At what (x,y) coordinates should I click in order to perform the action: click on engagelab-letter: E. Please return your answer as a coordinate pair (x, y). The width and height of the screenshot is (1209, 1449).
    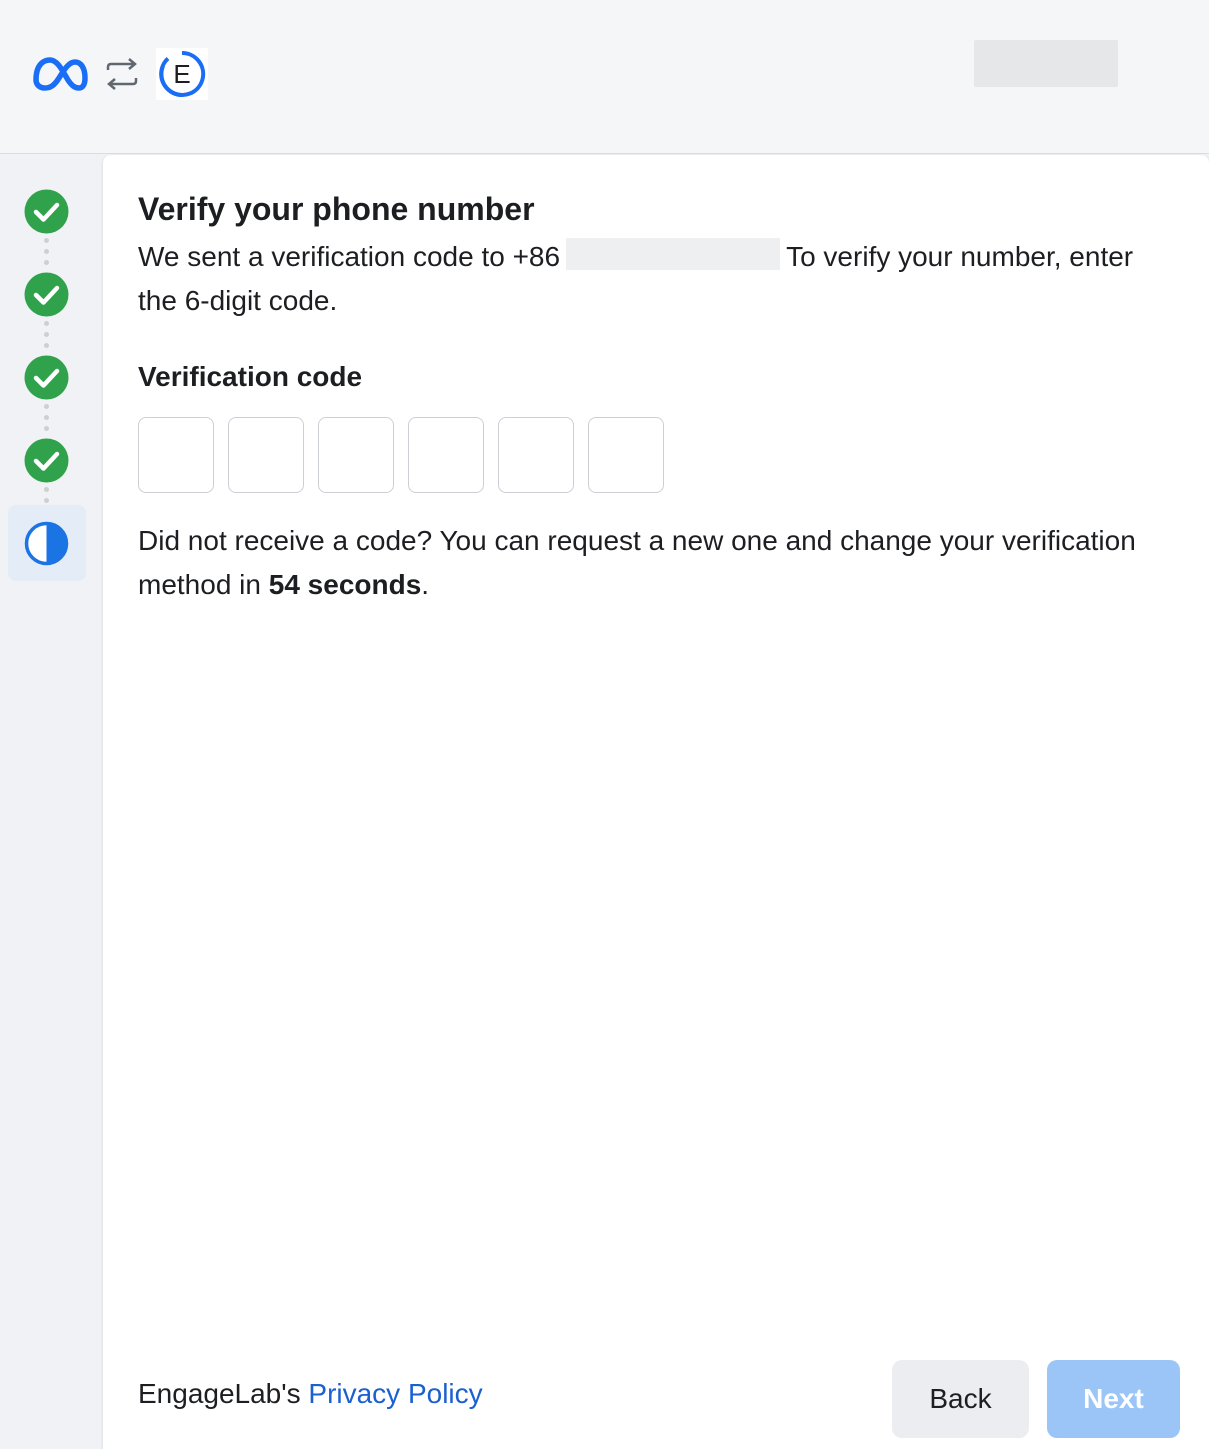
    Looking at the image, I should click on (181, 74).